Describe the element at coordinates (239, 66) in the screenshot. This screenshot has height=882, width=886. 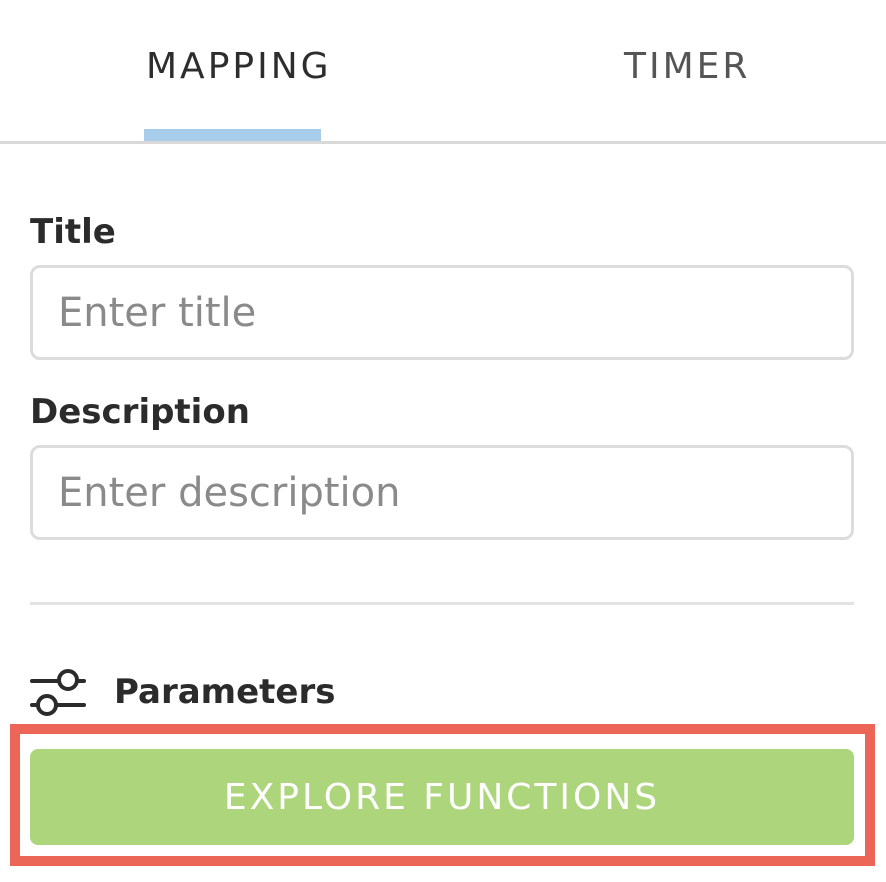
I see `tab-mapping: MAPPING` at that location.